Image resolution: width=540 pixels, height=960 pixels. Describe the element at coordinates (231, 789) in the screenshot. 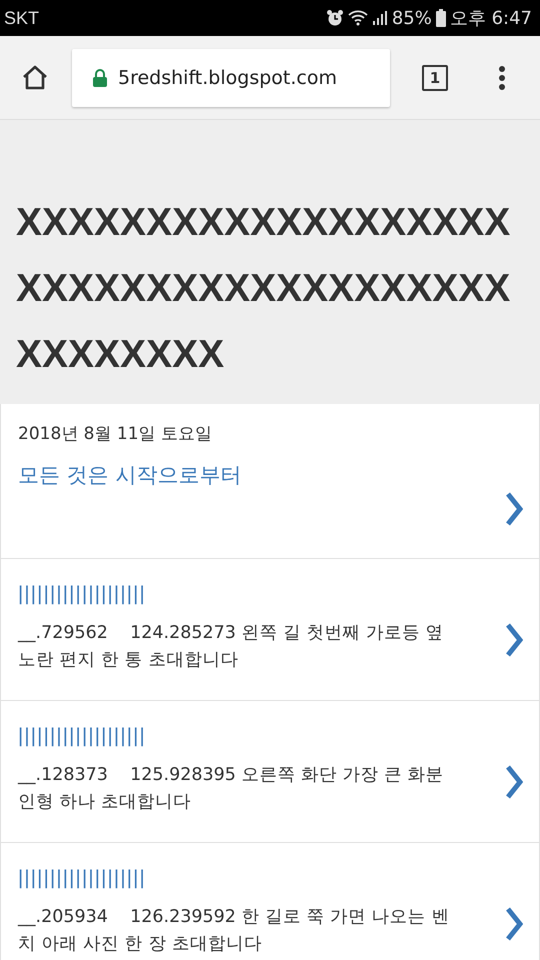

I see `post-snippet: __.128373 125.928395 오른쪽 화단 가장 큰 화분 인형 하나 초대합니다` at that location.